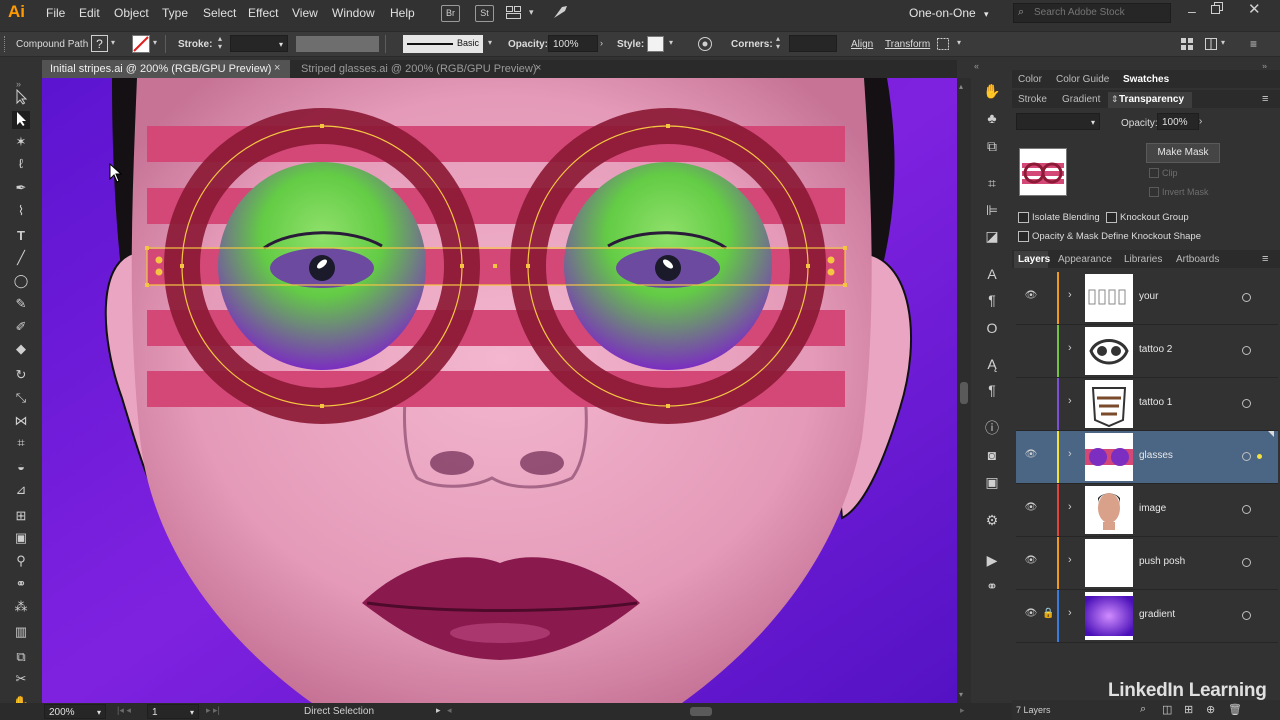  I want to click on tab-layers: Layers, so click(1034, 259).